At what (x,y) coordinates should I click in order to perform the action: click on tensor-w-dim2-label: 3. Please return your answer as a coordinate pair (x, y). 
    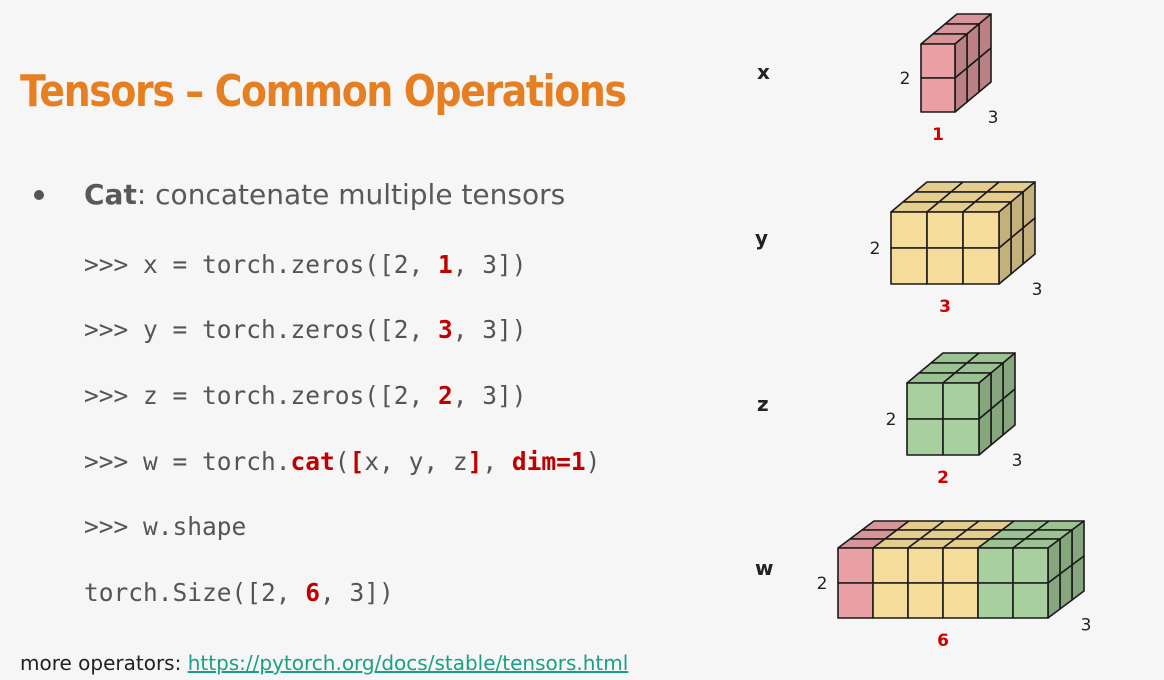
    Looking at the image, I should click on (1086, 626).